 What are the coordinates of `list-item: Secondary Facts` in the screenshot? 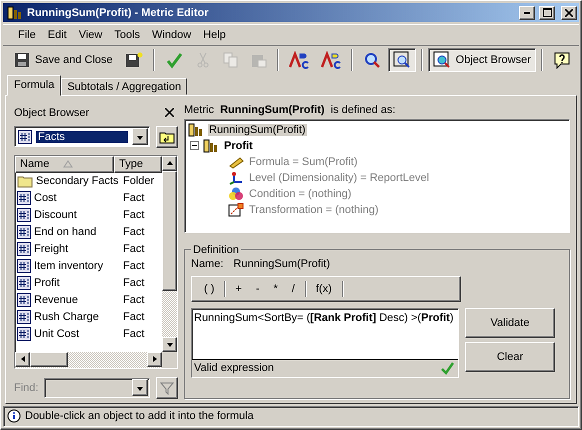 It's located at (77, 181).